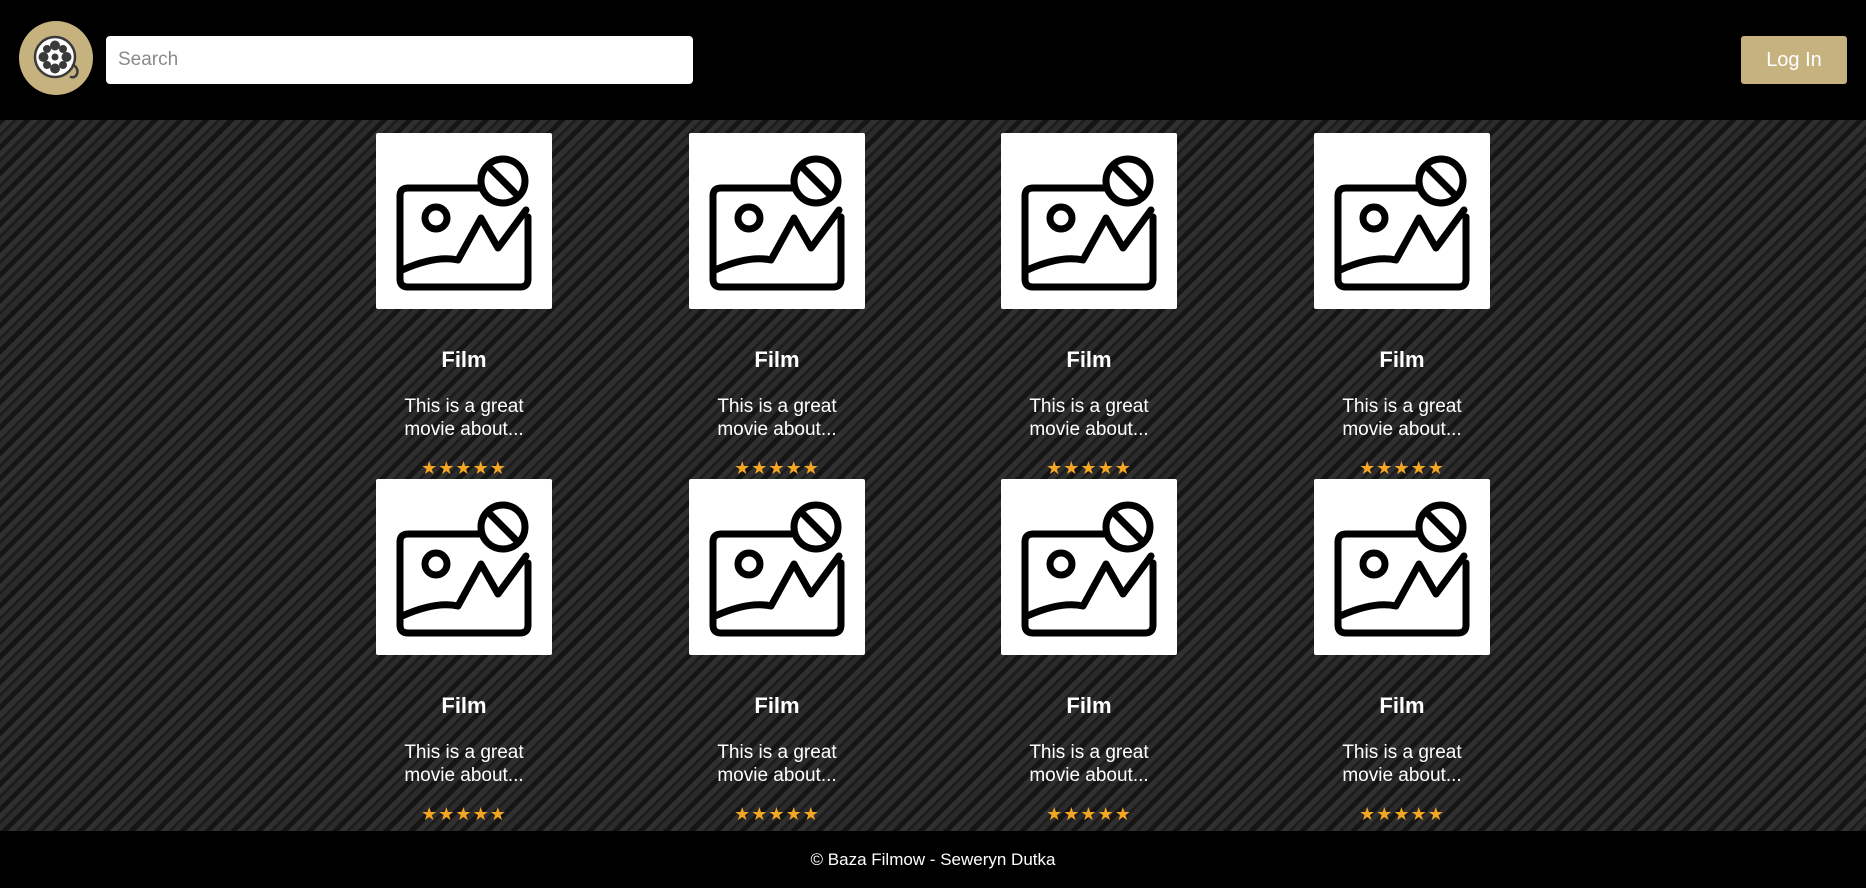 The image size is (1866, 893). I want to click on film-reel-icon, so click(56, 58).